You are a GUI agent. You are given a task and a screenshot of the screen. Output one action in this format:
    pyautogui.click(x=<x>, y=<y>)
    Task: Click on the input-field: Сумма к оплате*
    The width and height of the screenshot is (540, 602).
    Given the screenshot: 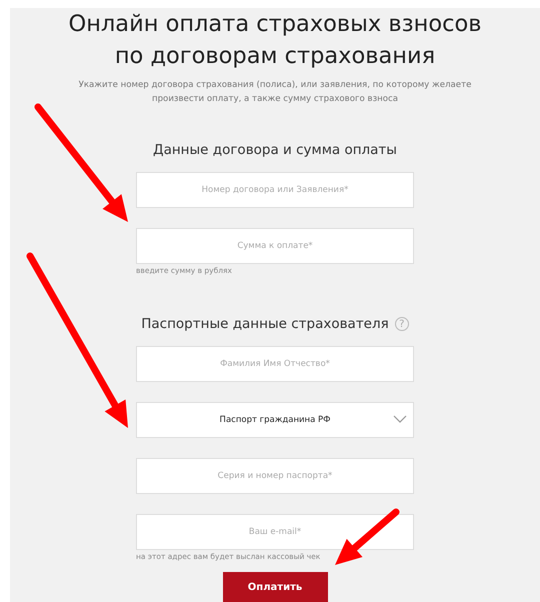 What is the action you would take?
    pyautogui.click(x=275, y=246)
    